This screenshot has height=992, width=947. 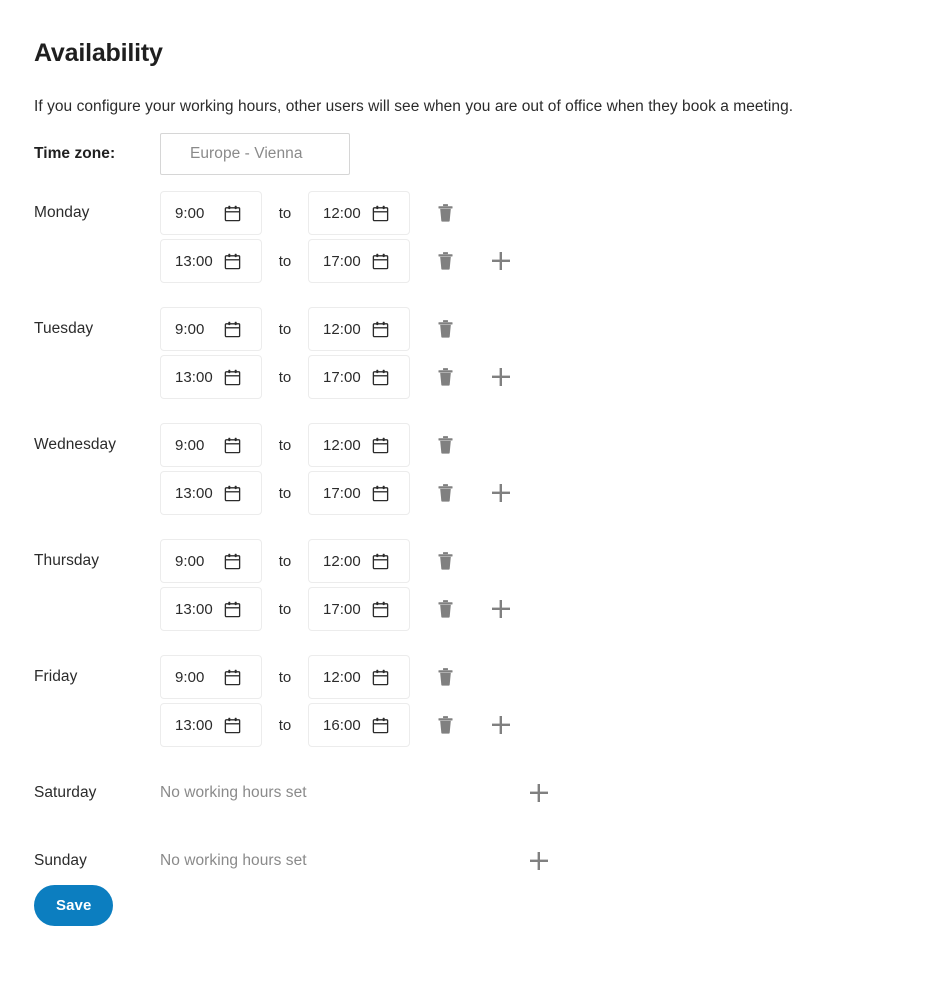 I want to click on time-slot: 13:00 to 16:00, so click(x=339, y=725).